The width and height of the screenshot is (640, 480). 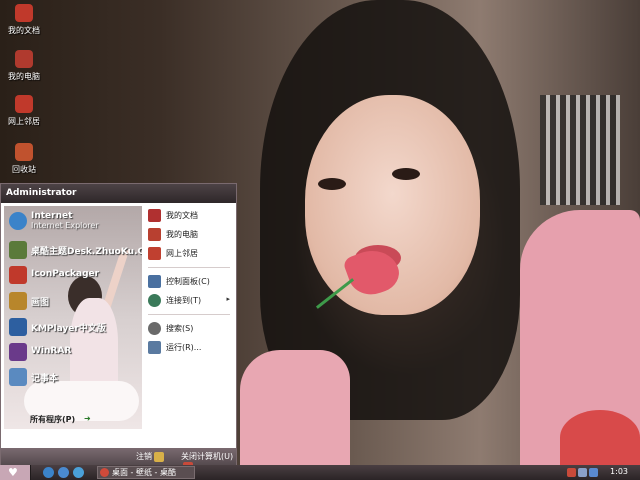 I want to click on taskbar-window-title: 桌面 - 壁纸 - 桌酷, so click(x=144, y=472).